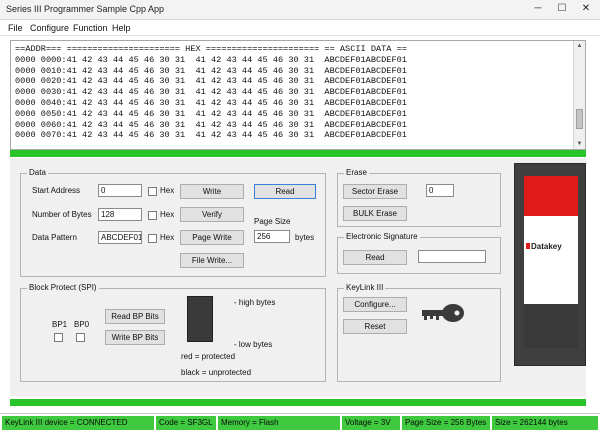 The image size is (600, 431). What do you see at coordinates (586, 9) in the screenshot?
I see `close-icon: ✕` at bounding box center [586, 9].